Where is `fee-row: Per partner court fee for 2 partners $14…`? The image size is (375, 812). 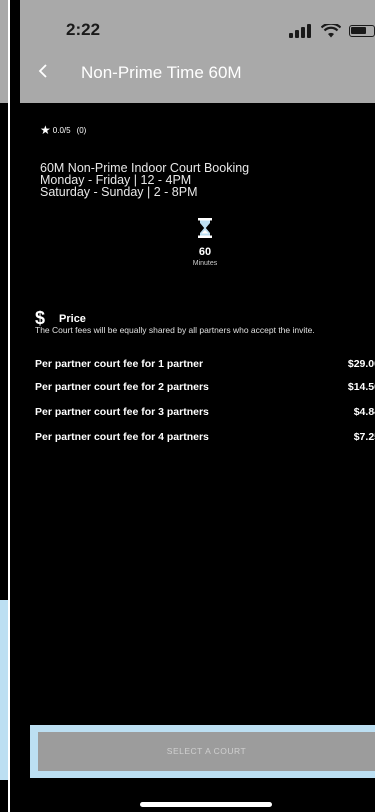 fee-row: Per partner court fee for 2 partners $14… is located at coordinates (205, 388).